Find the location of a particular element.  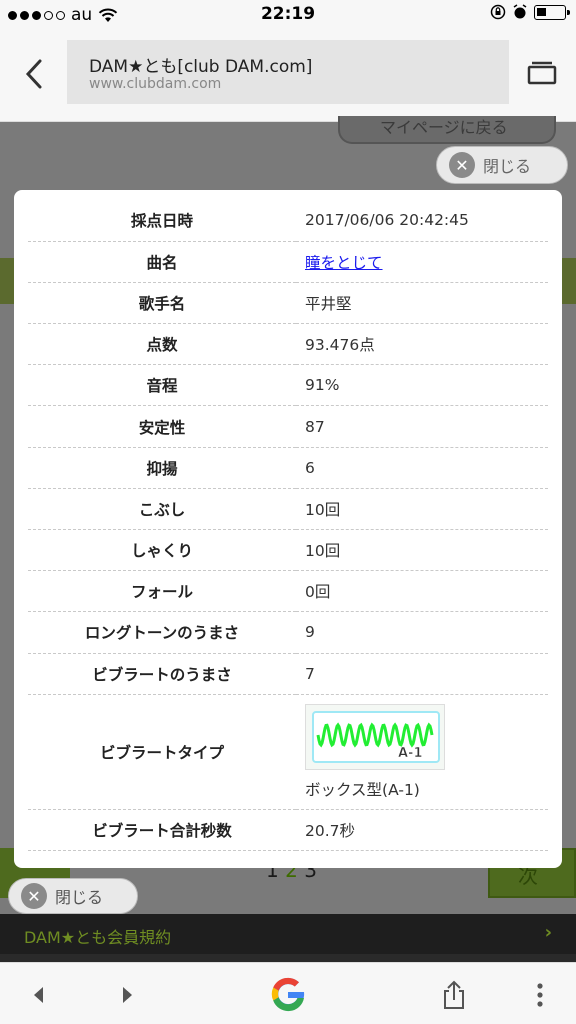

vibrato-wave-frame: A-1 is located at coordinates (376, 736).